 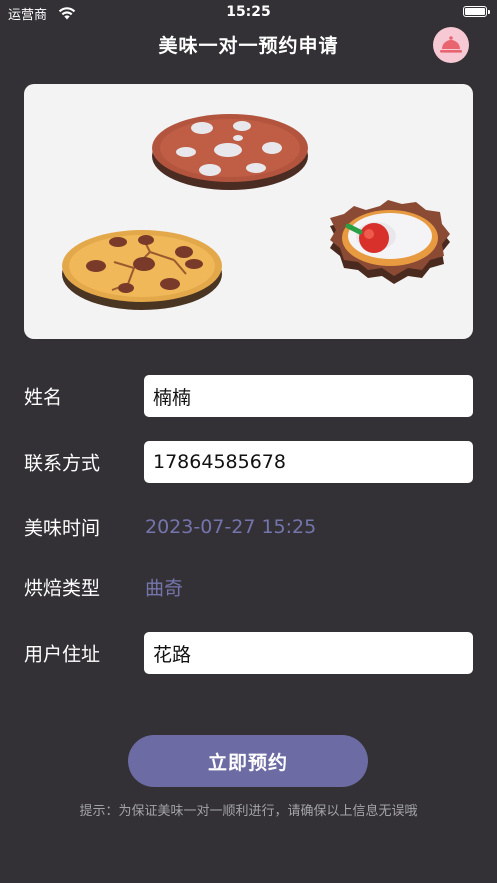 What do you see at coordinates (308, 462) in the screenshot?
I see `contact-input: 17864585678` at bounding box center [308, 462].